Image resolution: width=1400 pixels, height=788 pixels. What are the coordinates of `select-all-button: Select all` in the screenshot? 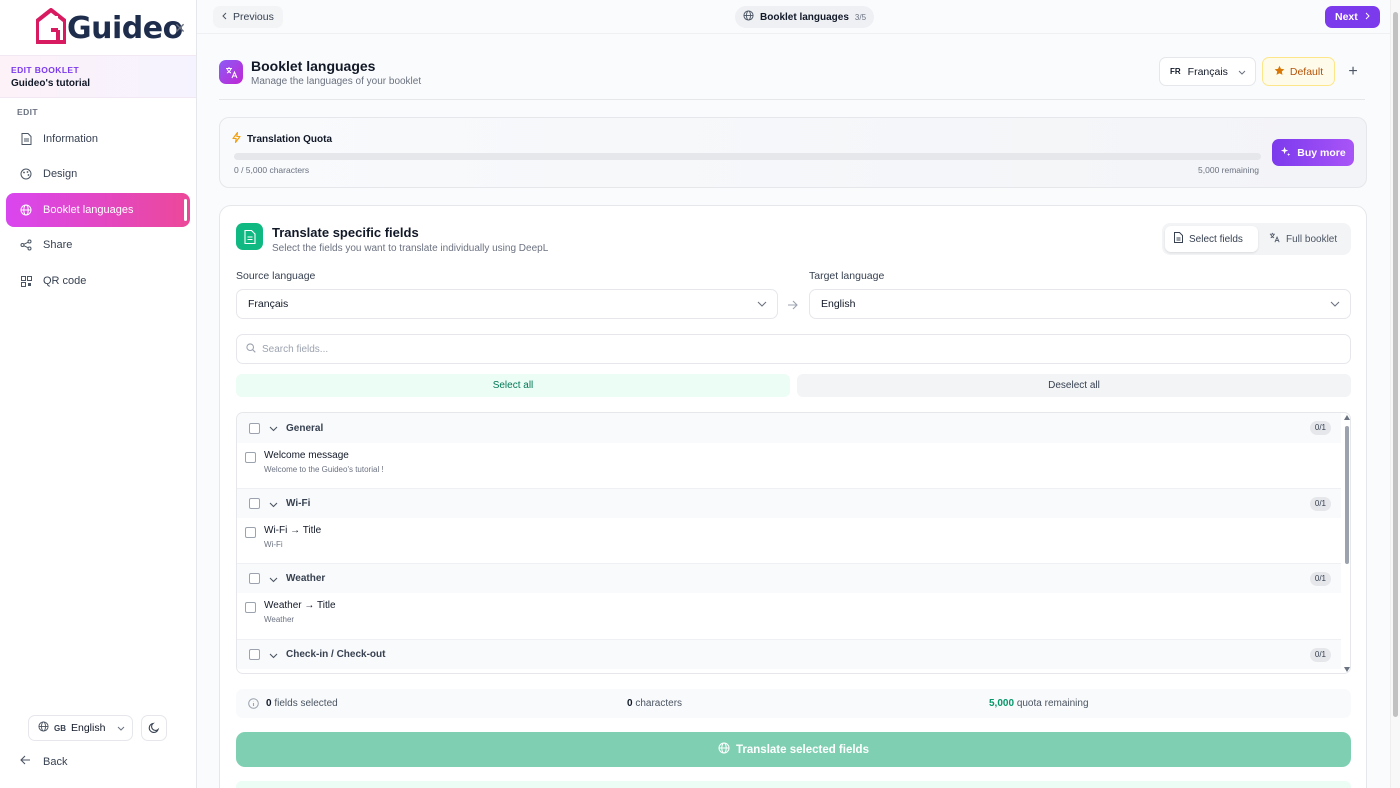 It's located at (513, 385).